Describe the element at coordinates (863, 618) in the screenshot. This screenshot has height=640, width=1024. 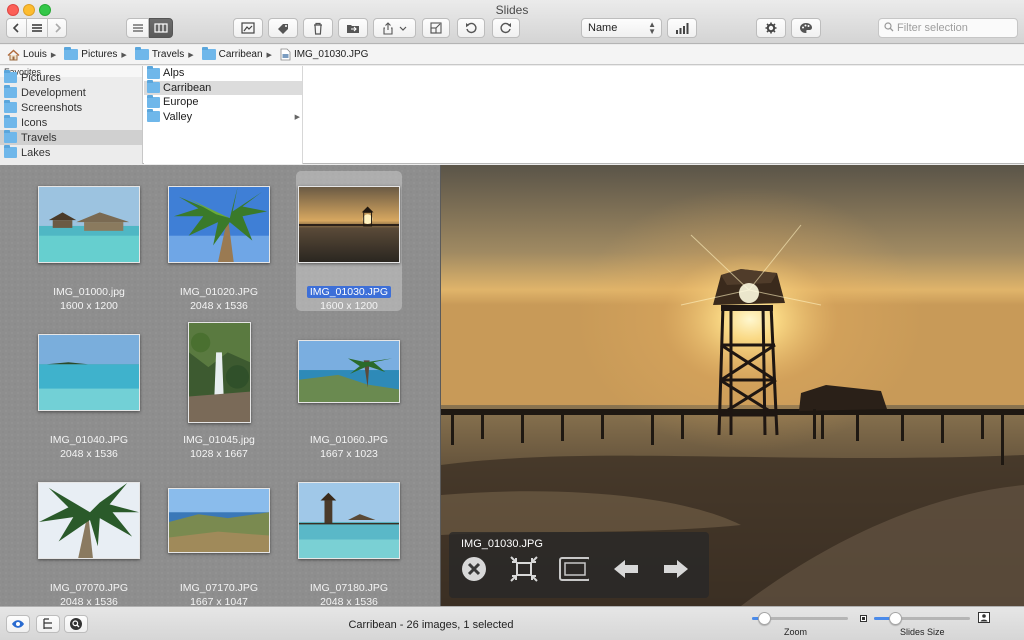
I see `small-slides-icon` at that location.